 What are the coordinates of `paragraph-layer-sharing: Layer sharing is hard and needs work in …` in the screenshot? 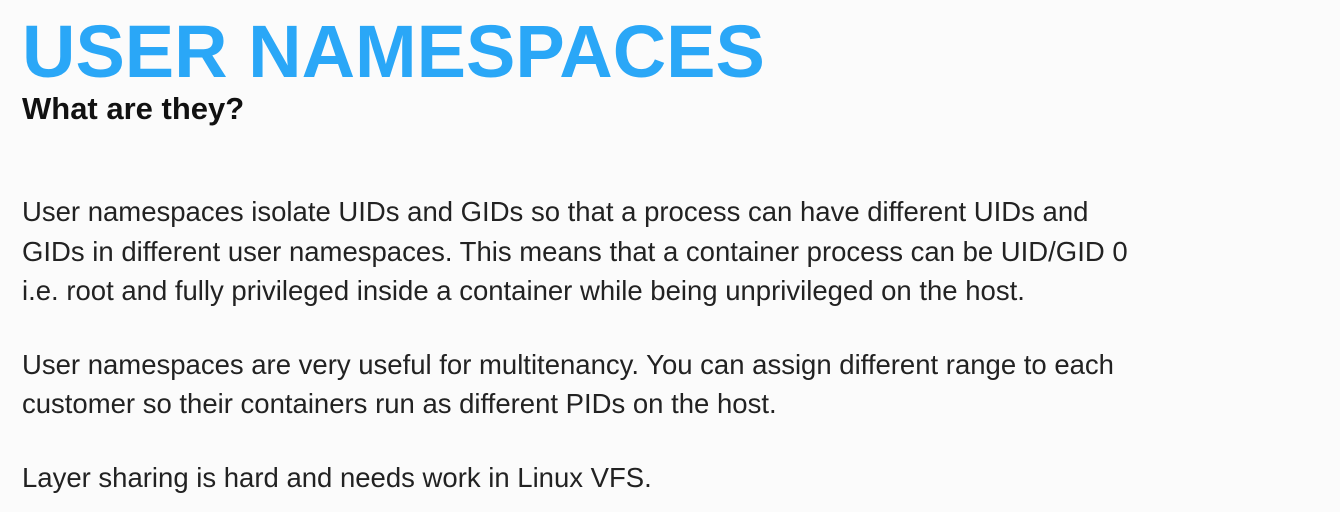 It's located at (672, 478).